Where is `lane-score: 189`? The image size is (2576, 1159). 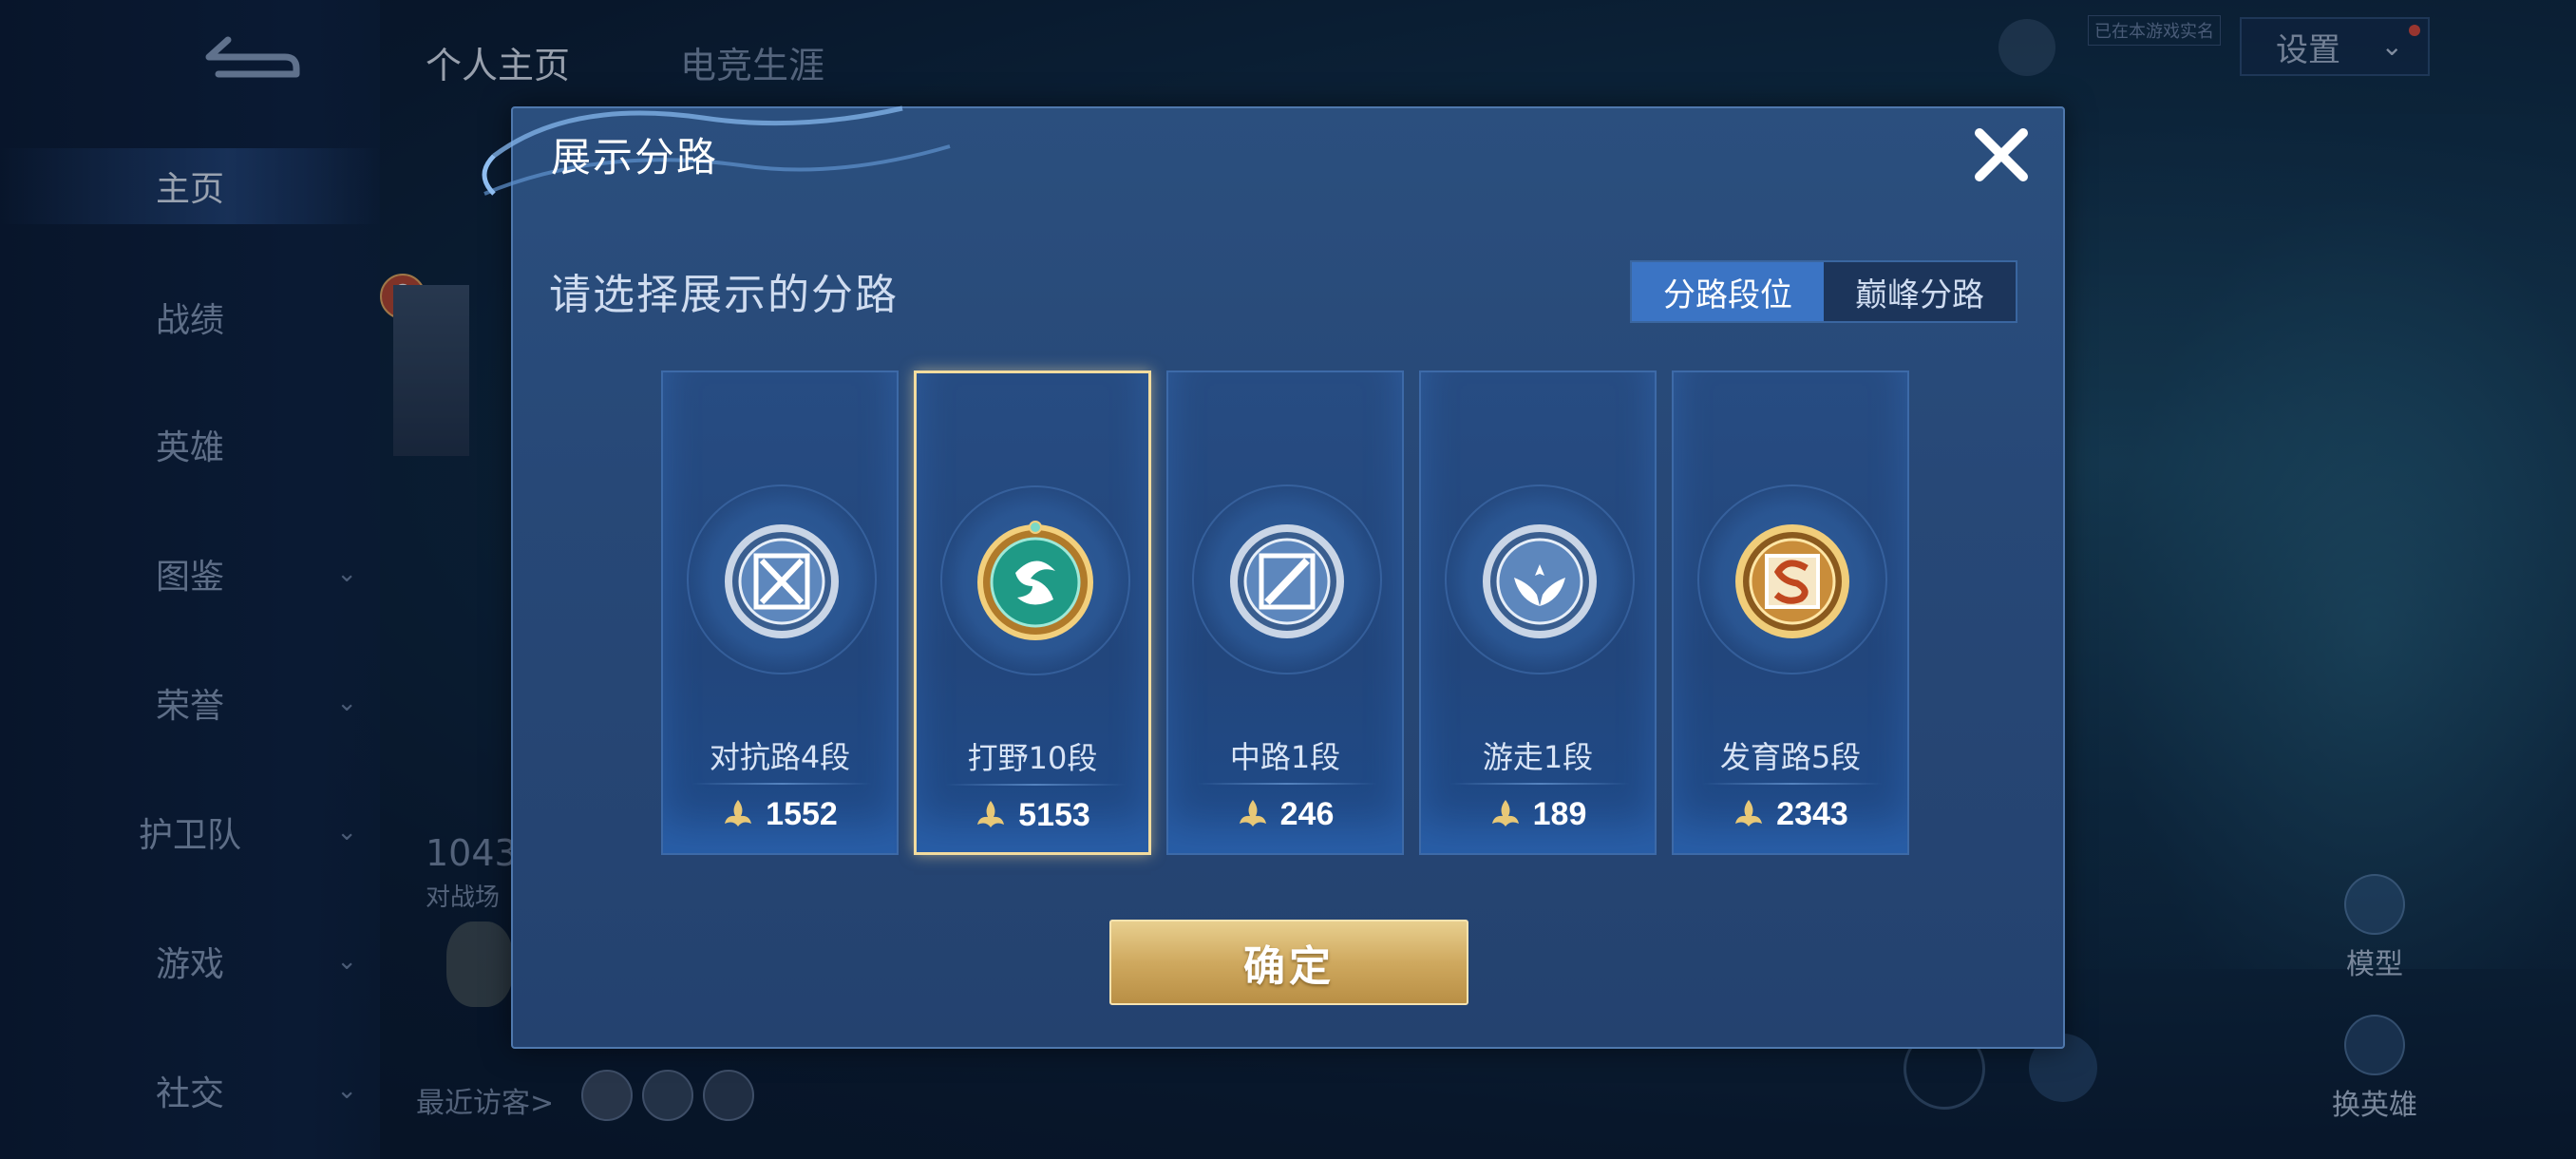 lane-score: 189 is located at coordinates (1538, 814).